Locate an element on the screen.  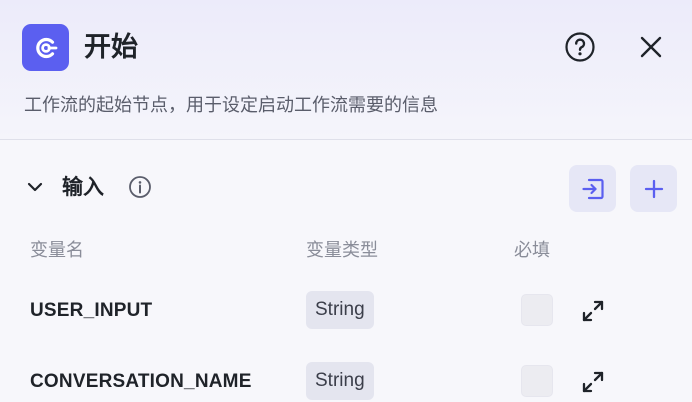
variable-row: USER_INPUT String is located at coordinates (346, 311).